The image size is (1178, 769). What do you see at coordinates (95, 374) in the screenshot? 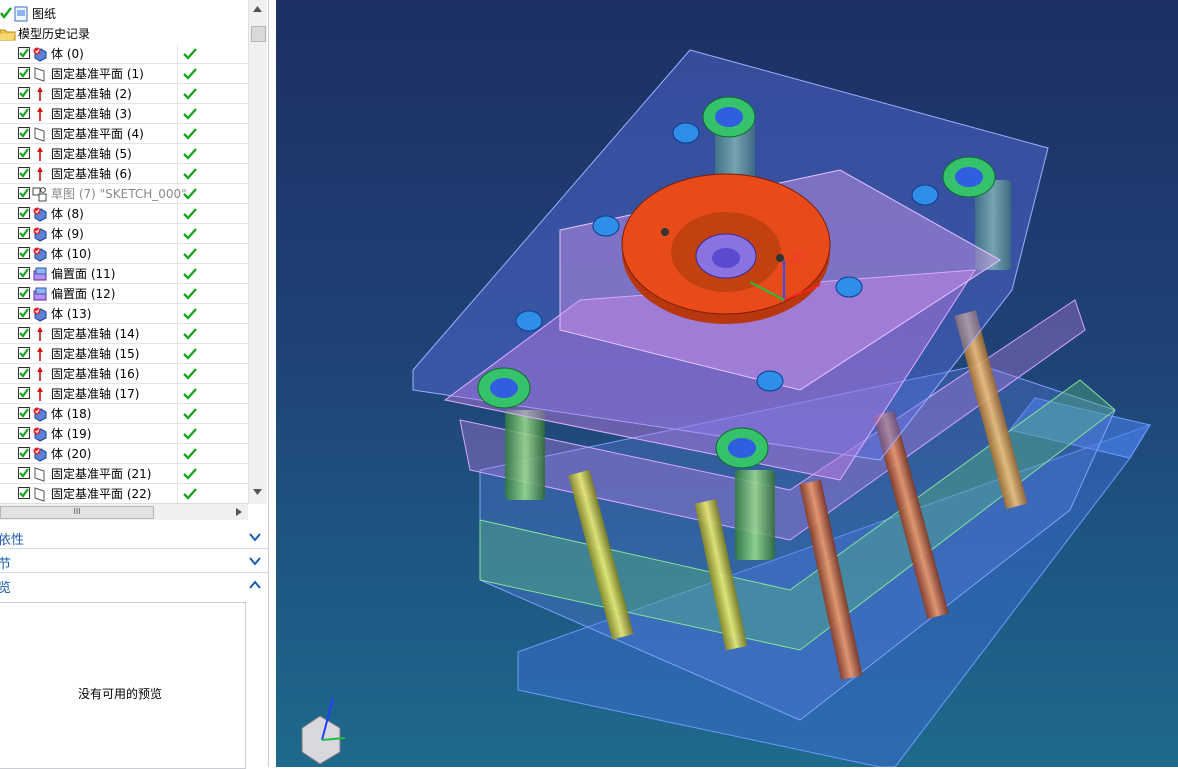
I see `tree-row-label: 固定基准轴 (16)` at bounding box center [95, 374].